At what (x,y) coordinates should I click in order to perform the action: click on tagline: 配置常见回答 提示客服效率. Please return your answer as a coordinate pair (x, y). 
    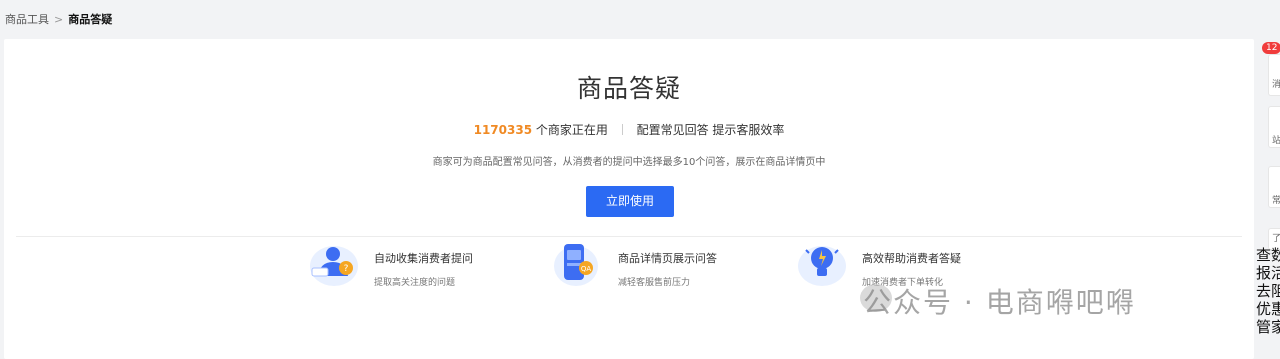
    Looking at the image, I should click on (710, 130).